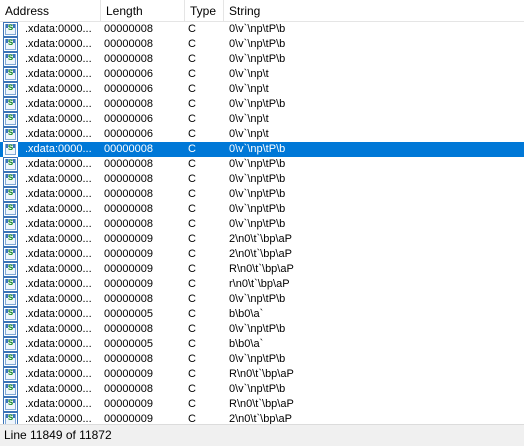 The height and width of the screenshot is (446, 524). What do you see at coordinates (50, 10) in the screenshot?
I see `column-header-address: Address` at bounding box center [50, 10].